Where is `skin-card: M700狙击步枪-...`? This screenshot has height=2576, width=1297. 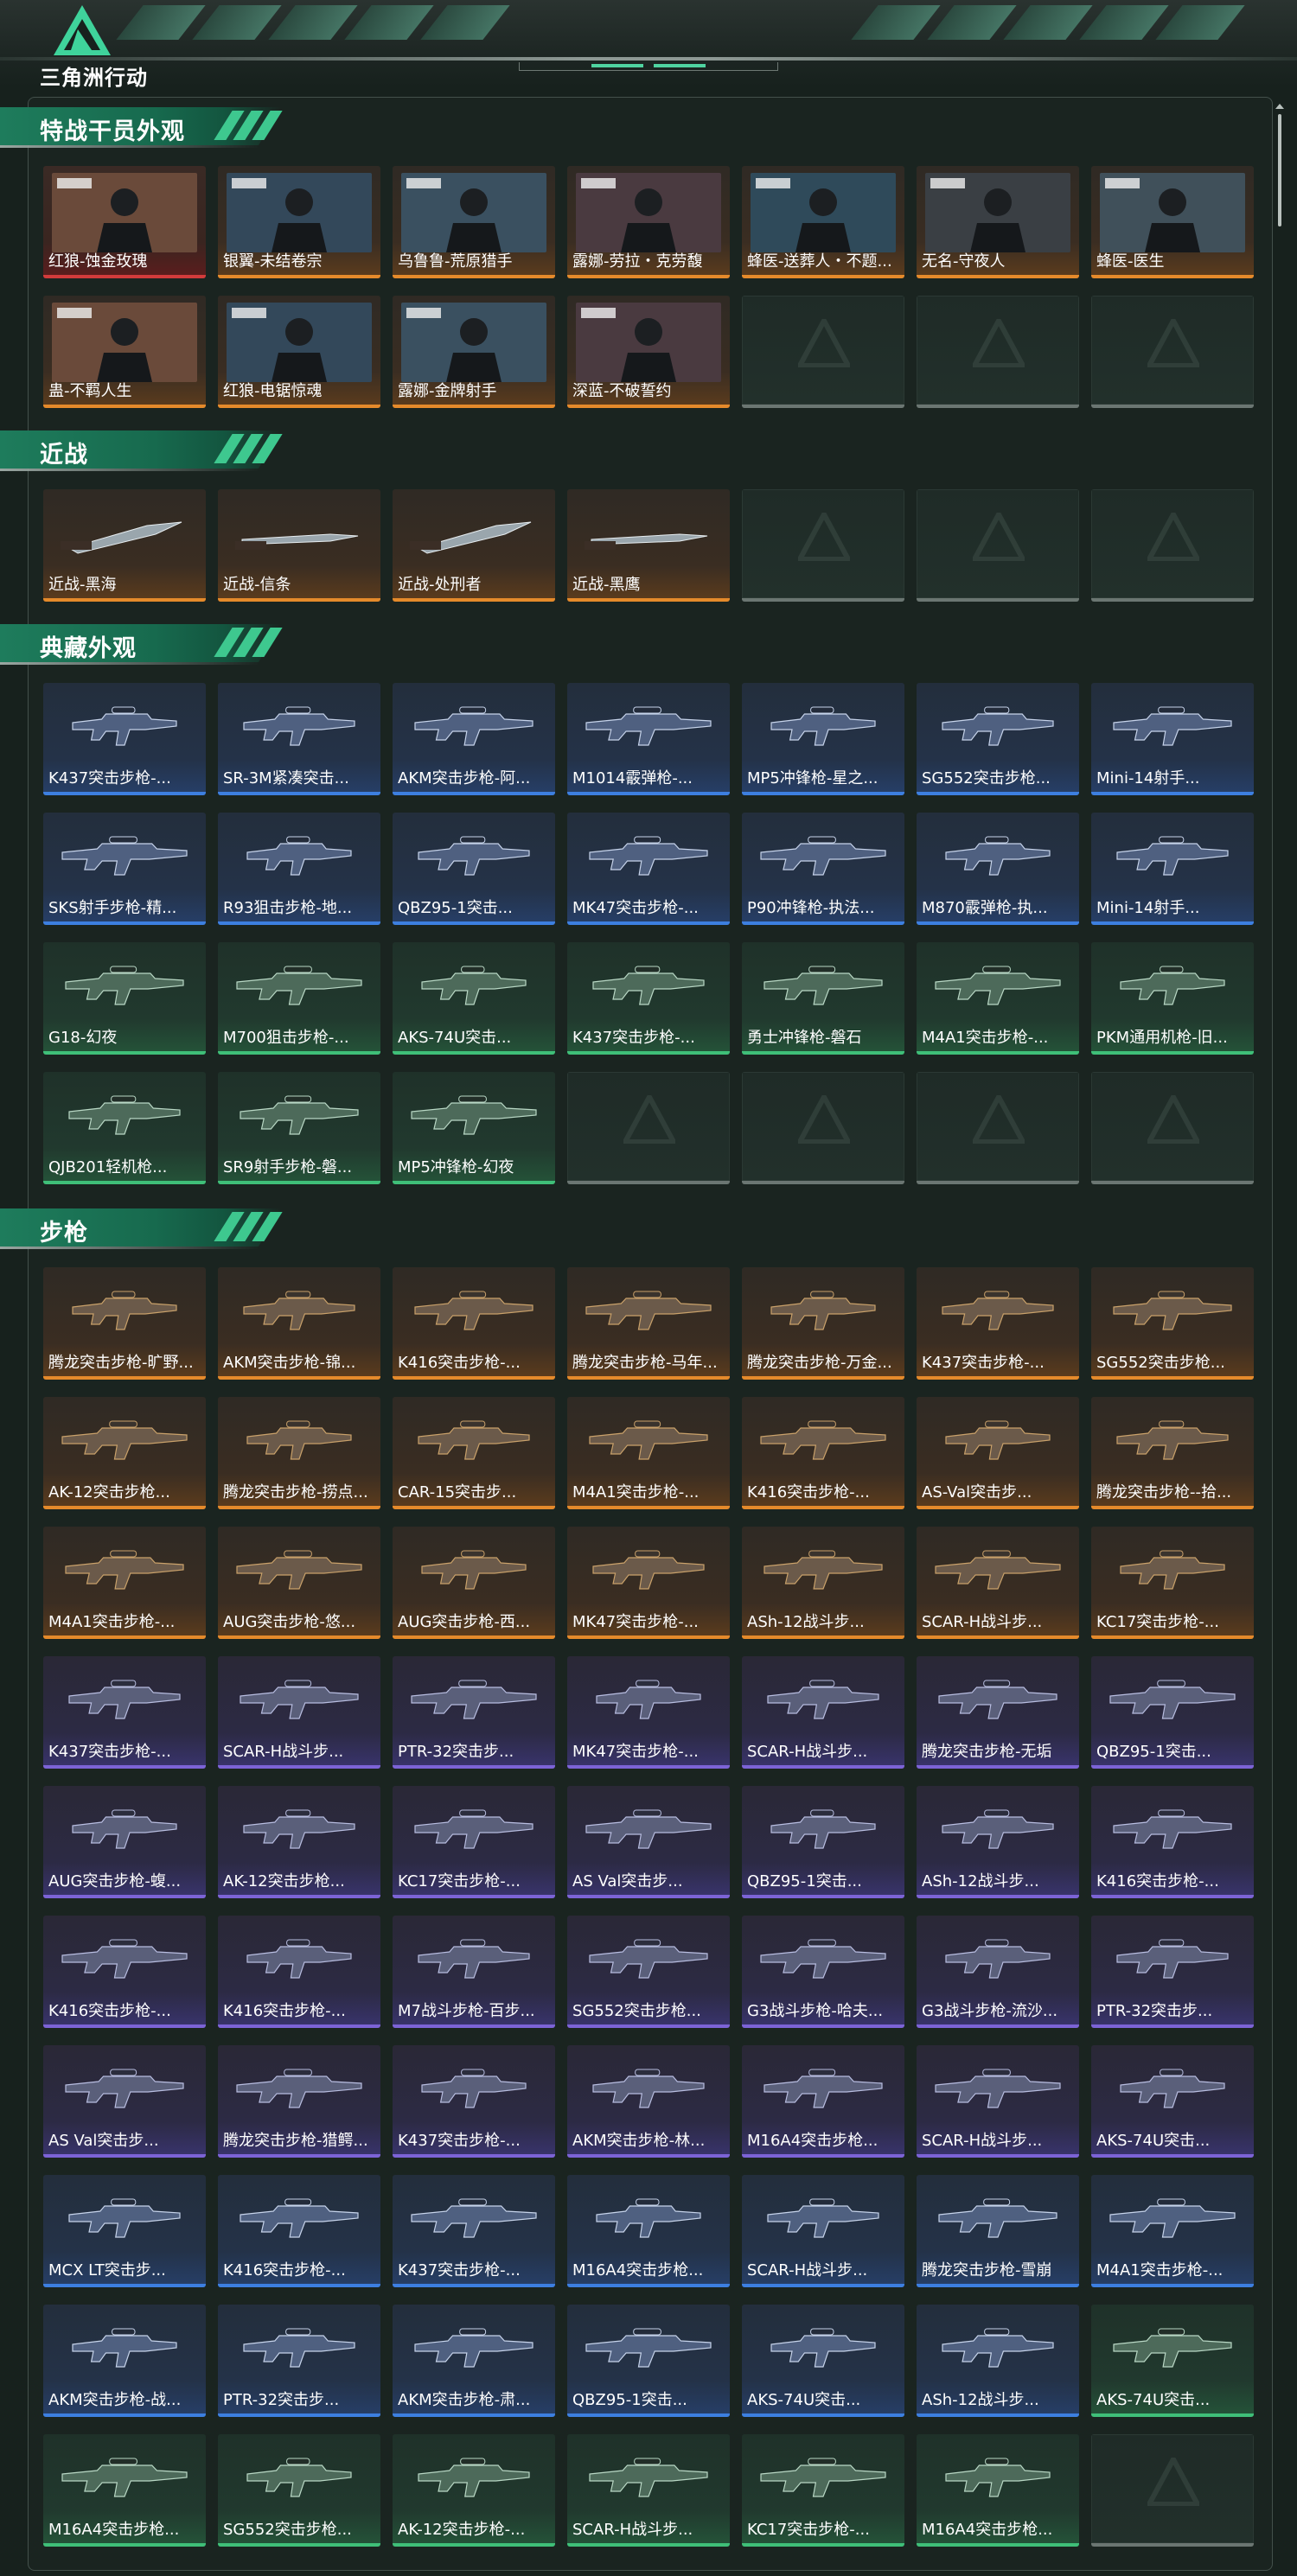 skin-card: M700狙击步枪-... is located at coordinates (299, 998).